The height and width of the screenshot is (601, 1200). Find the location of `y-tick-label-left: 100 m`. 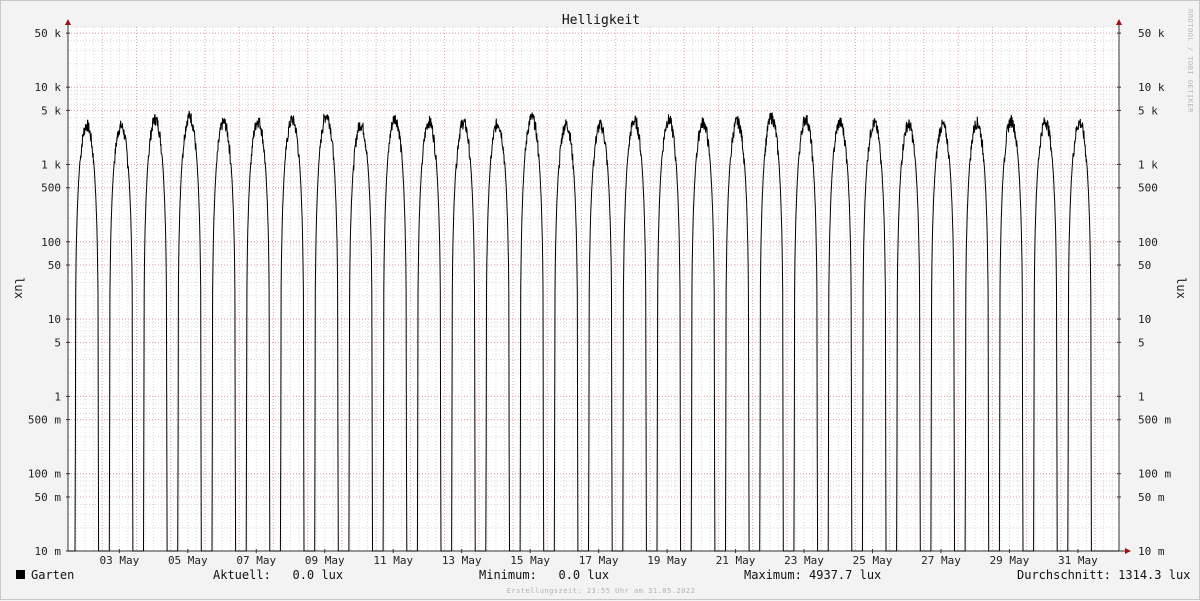

y-tick-label-left: 100 m is located at coordinates (44, 474).